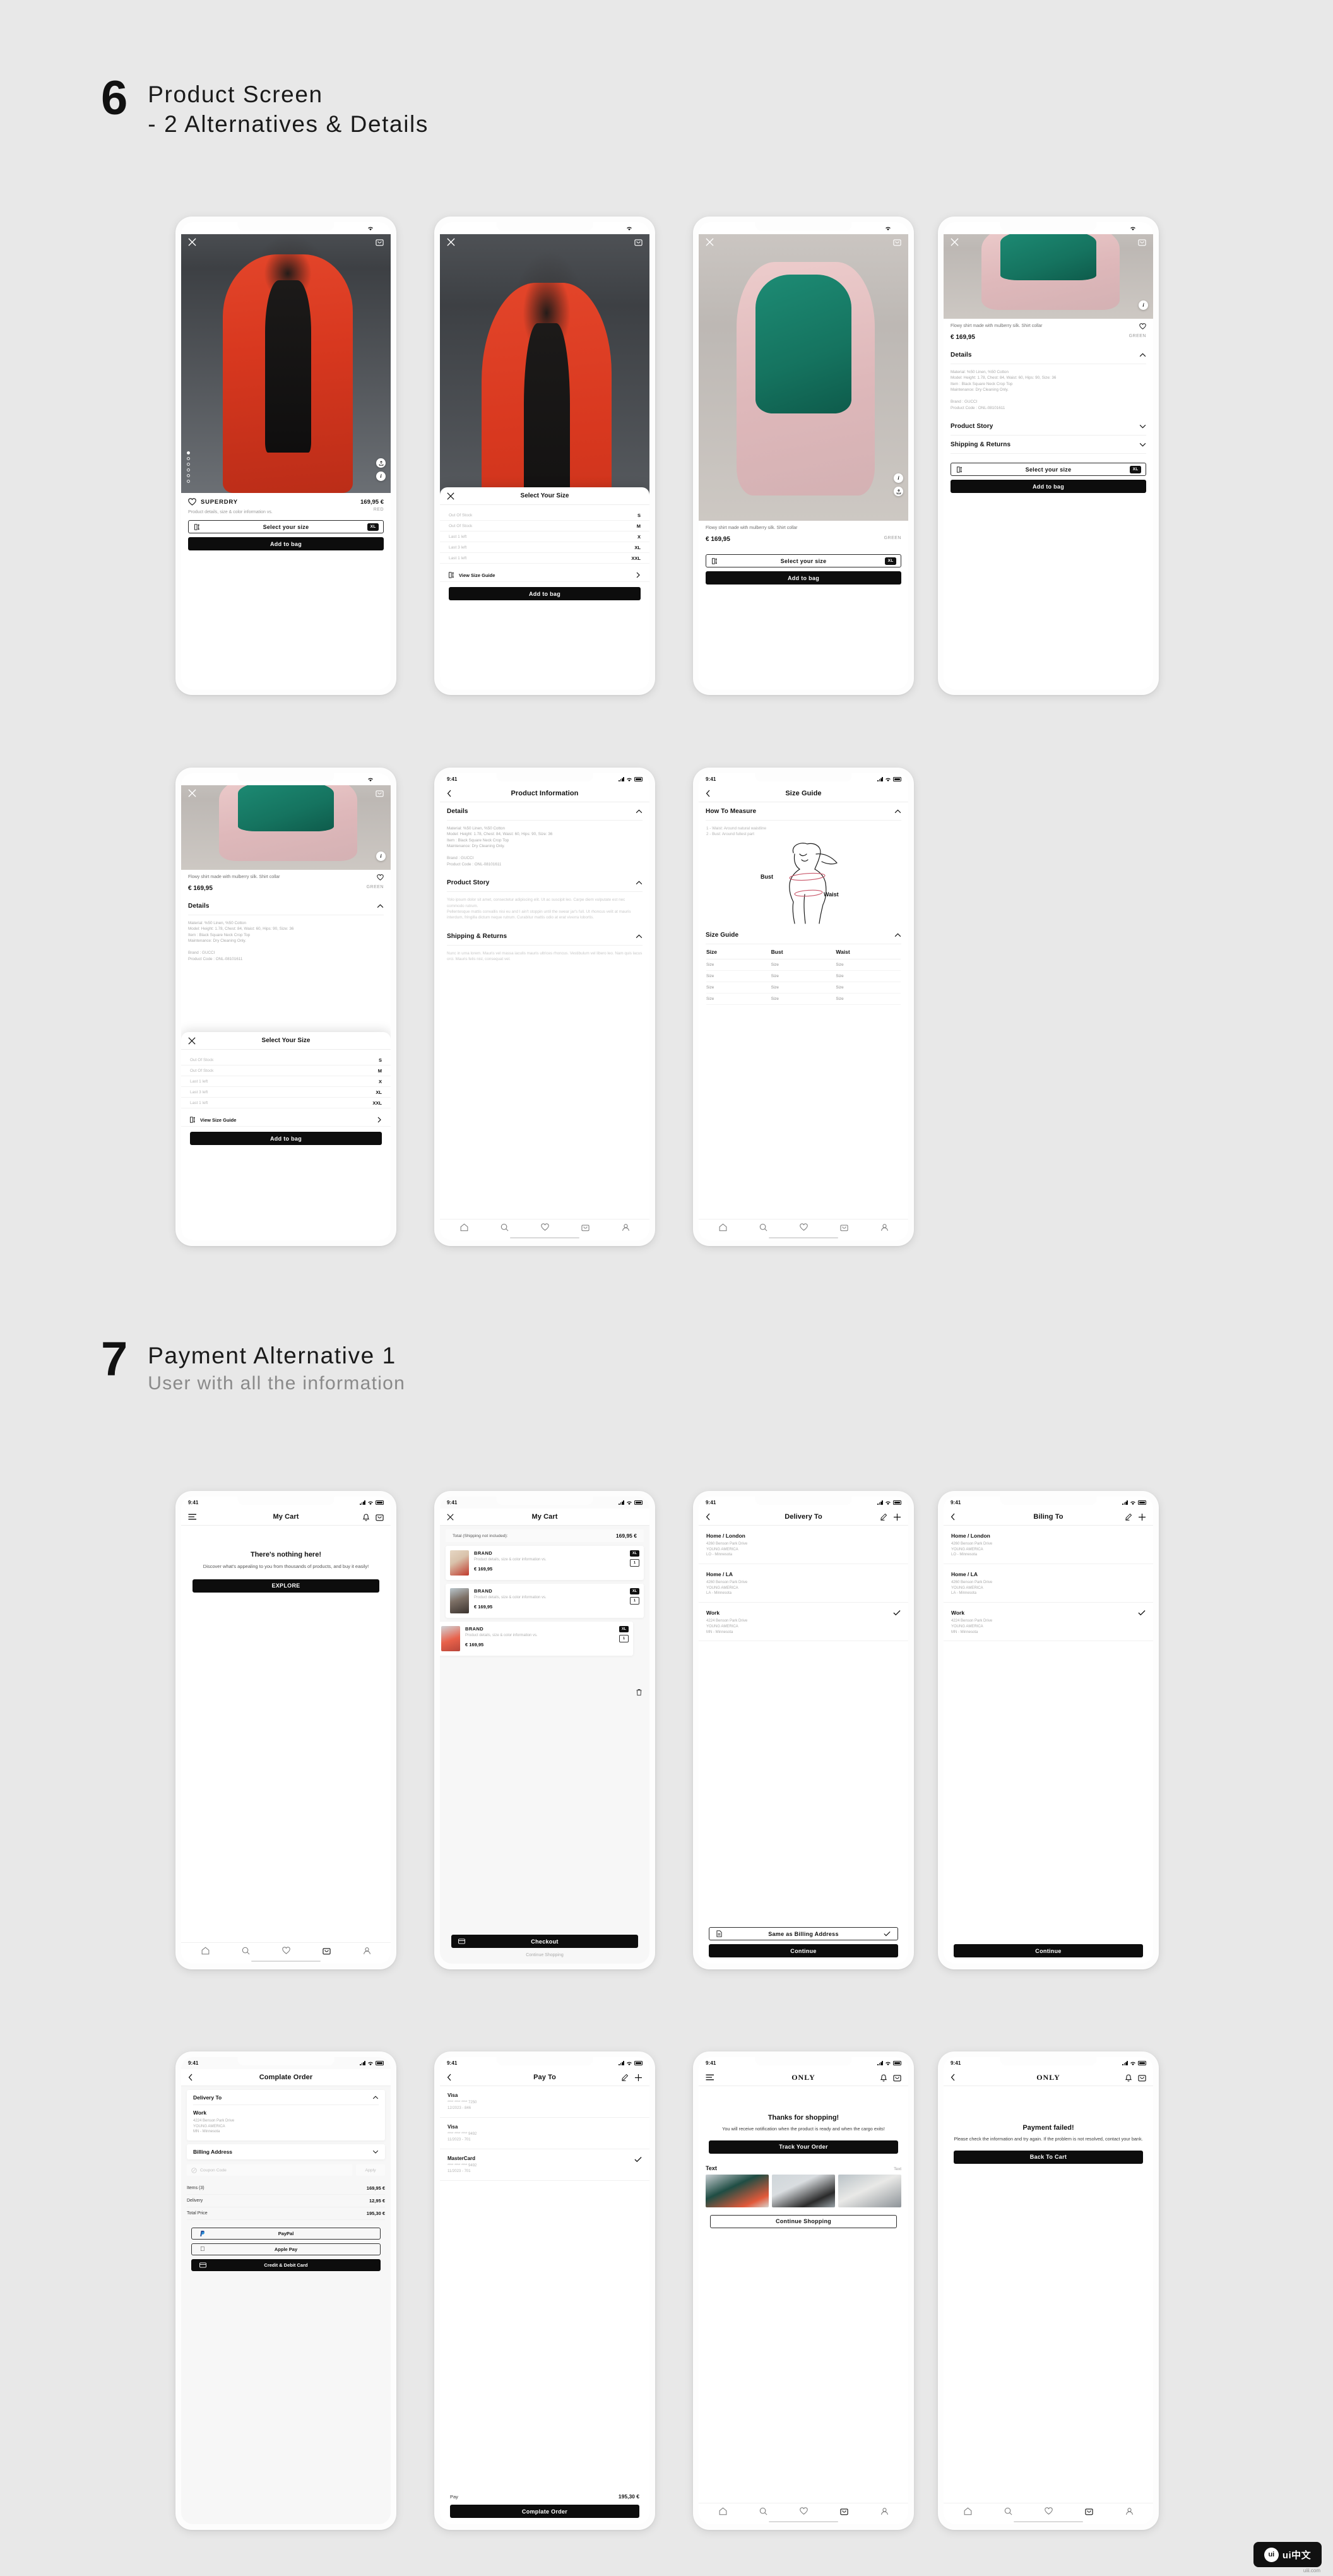 The image size is (1333, 2576). I want to click on apply-coupon-button: Apply, so click(370, 2170).